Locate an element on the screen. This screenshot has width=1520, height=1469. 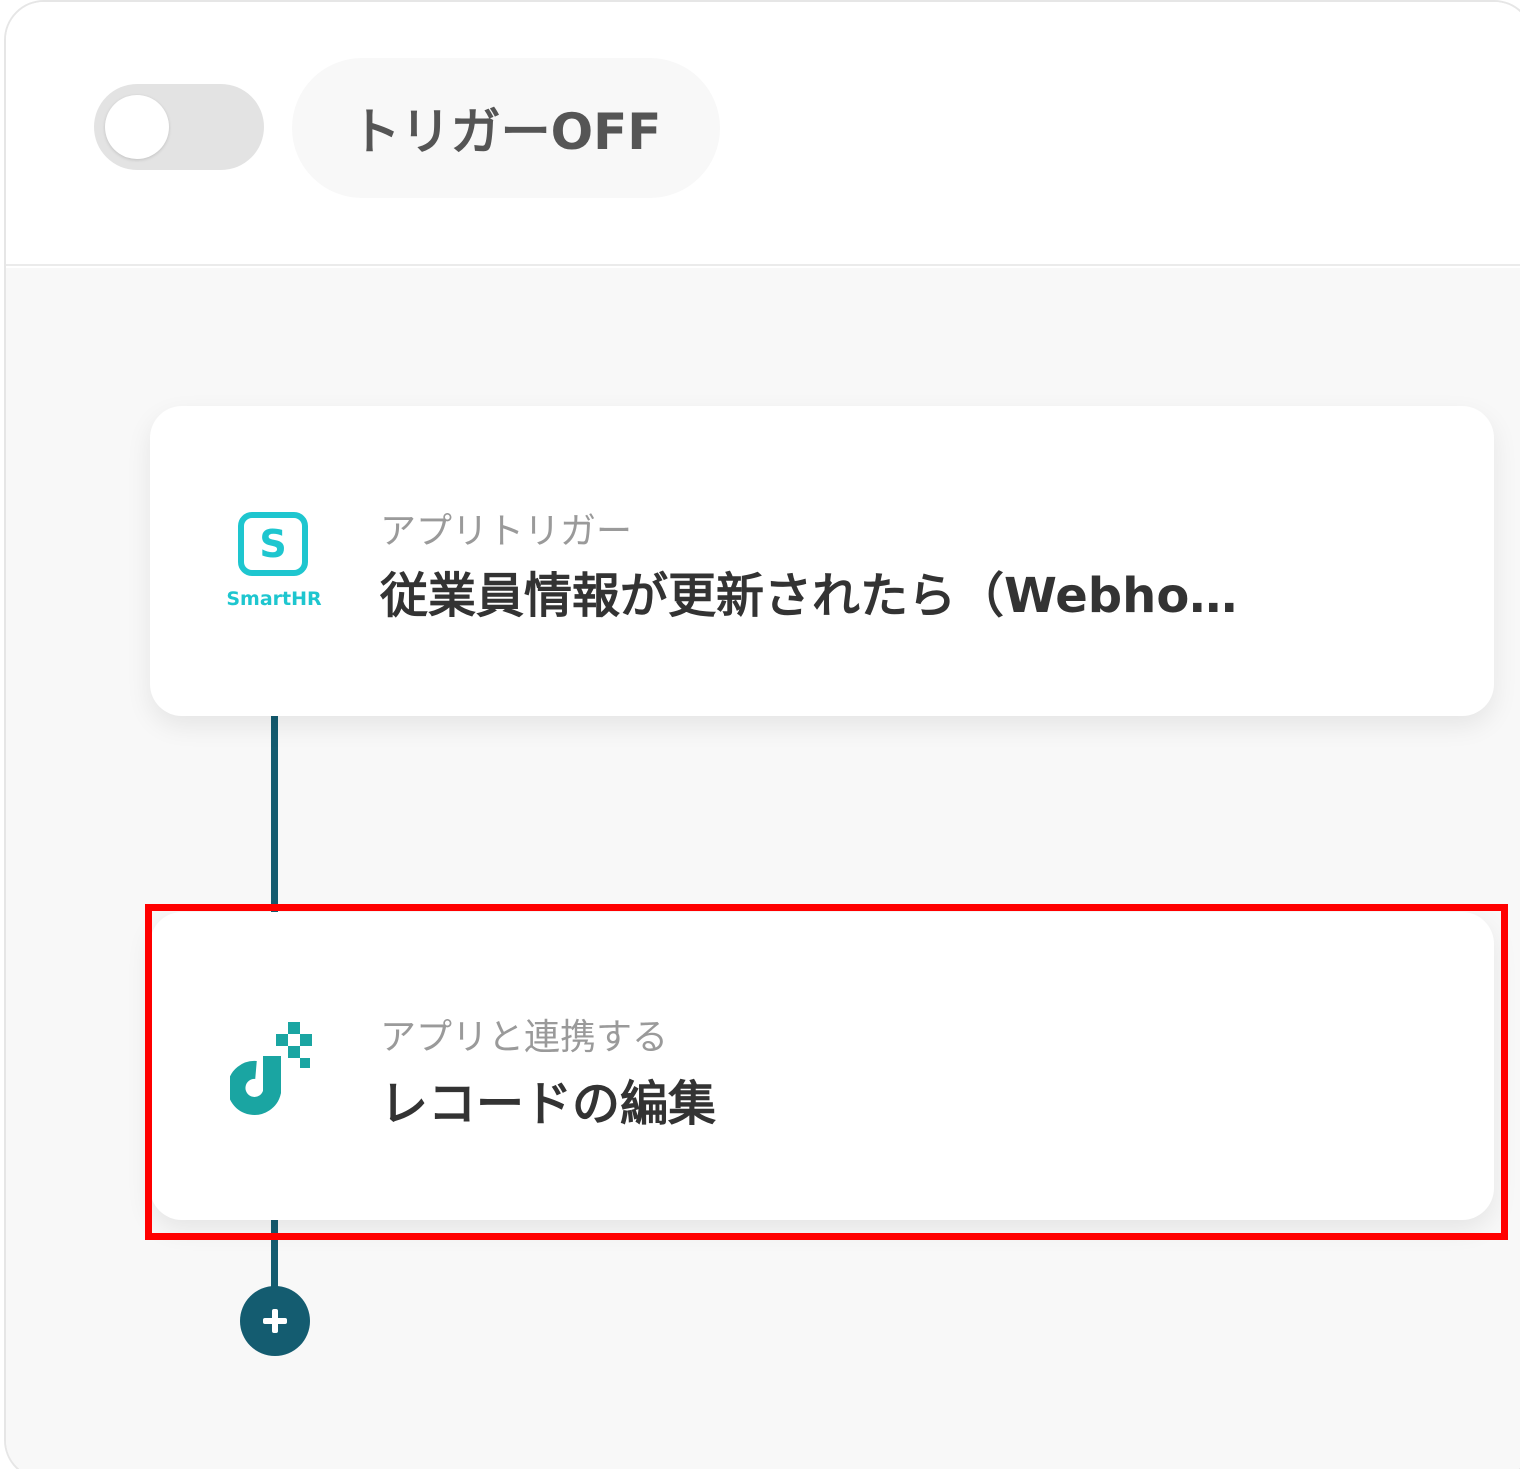
app-logo is located at coordinates (273, 1070).